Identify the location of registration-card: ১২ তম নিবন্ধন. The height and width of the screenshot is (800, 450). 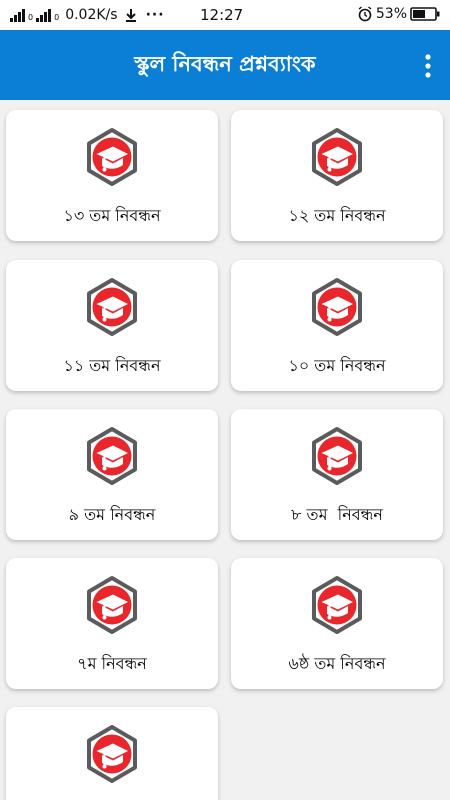
(337, 175).